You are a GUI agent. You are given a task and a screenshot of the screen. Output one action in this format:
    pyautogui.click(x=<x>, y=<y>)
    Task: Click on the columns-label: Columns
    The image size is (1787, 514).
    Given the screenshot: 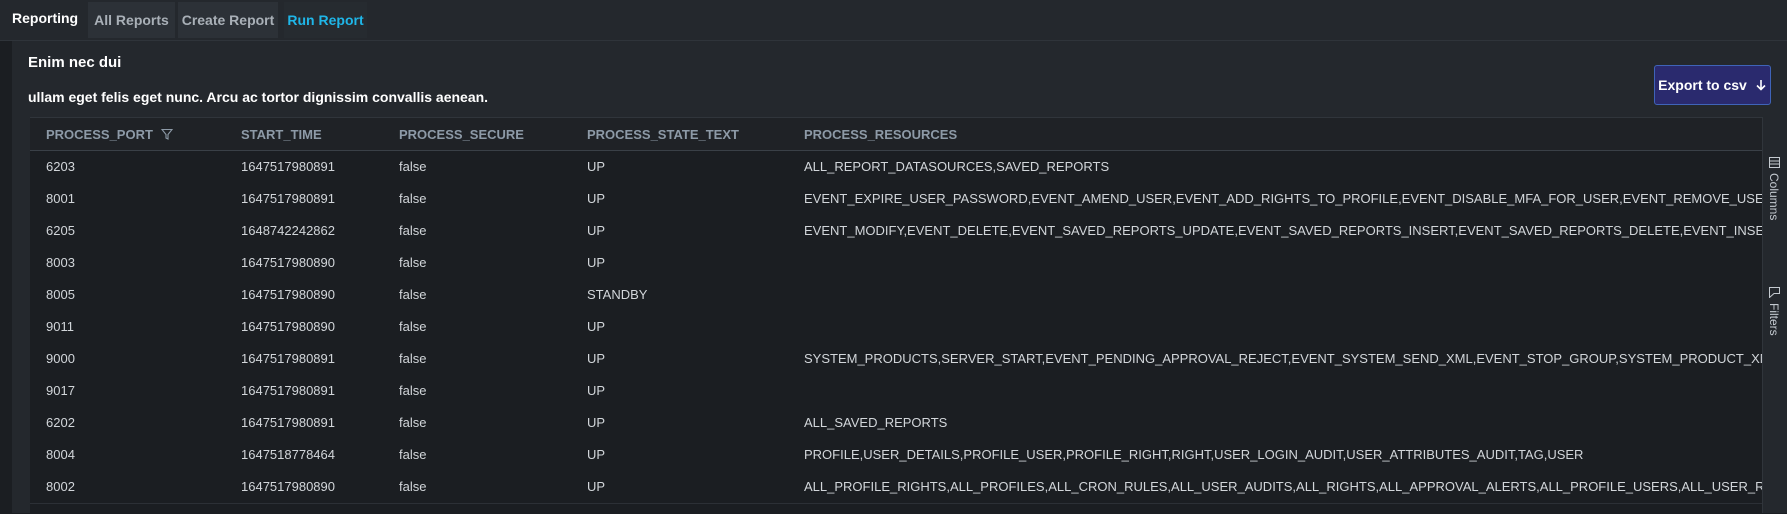 What is the action you would take?
    pyautogui.click(x=1774, y=197)
    